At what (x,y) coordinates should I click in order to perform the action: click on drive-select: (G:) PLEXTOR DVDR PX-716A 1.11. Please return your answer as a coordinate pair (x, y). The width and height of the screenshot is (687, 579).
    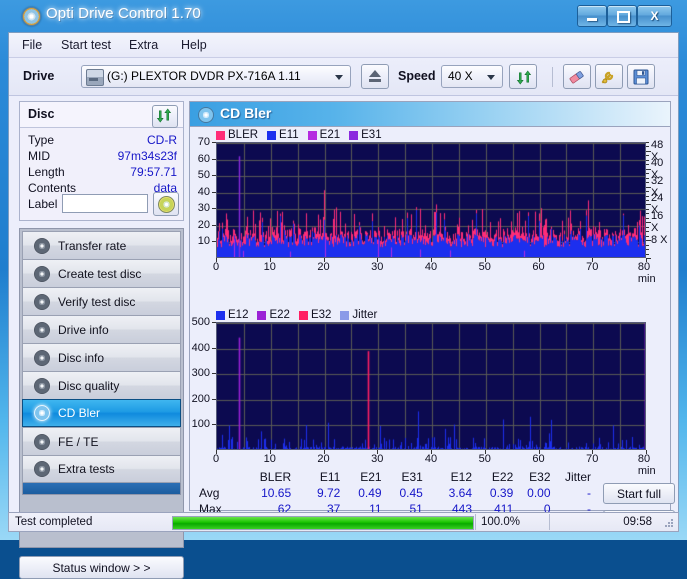
    Looking at the image, I should click on (216, 76).